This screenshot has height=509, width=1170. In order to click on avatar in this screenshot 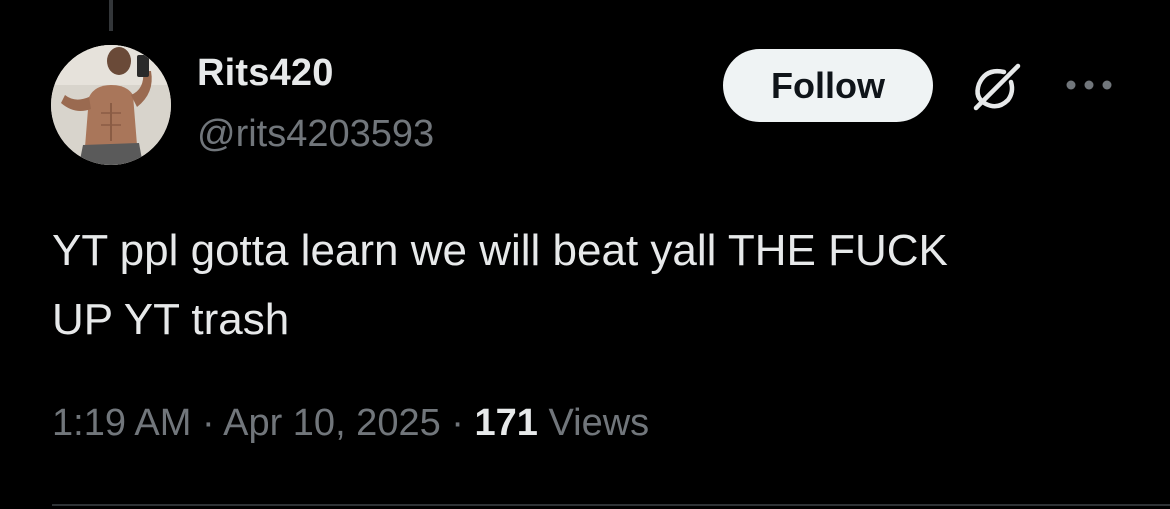, I will do `click(111, 105)`.